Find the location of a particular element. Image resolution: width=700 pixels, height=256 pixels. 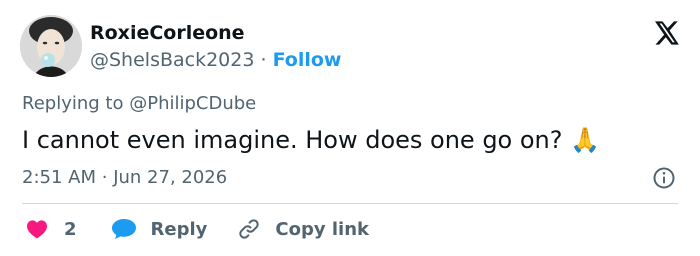

heart-icon is located at coordinates (37, 229).